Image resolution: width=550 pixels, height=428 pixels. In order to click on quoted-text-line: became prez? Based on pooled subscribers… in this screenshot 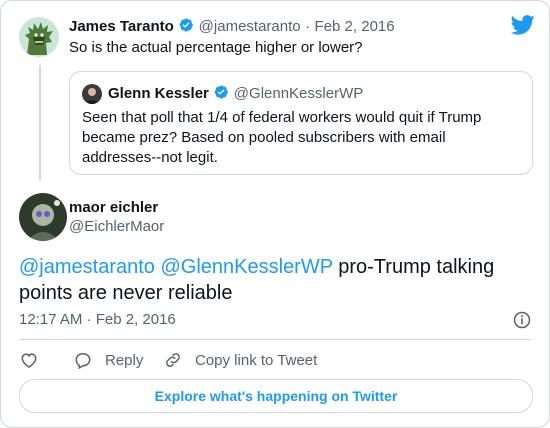, I will do `click(264, 137)`.